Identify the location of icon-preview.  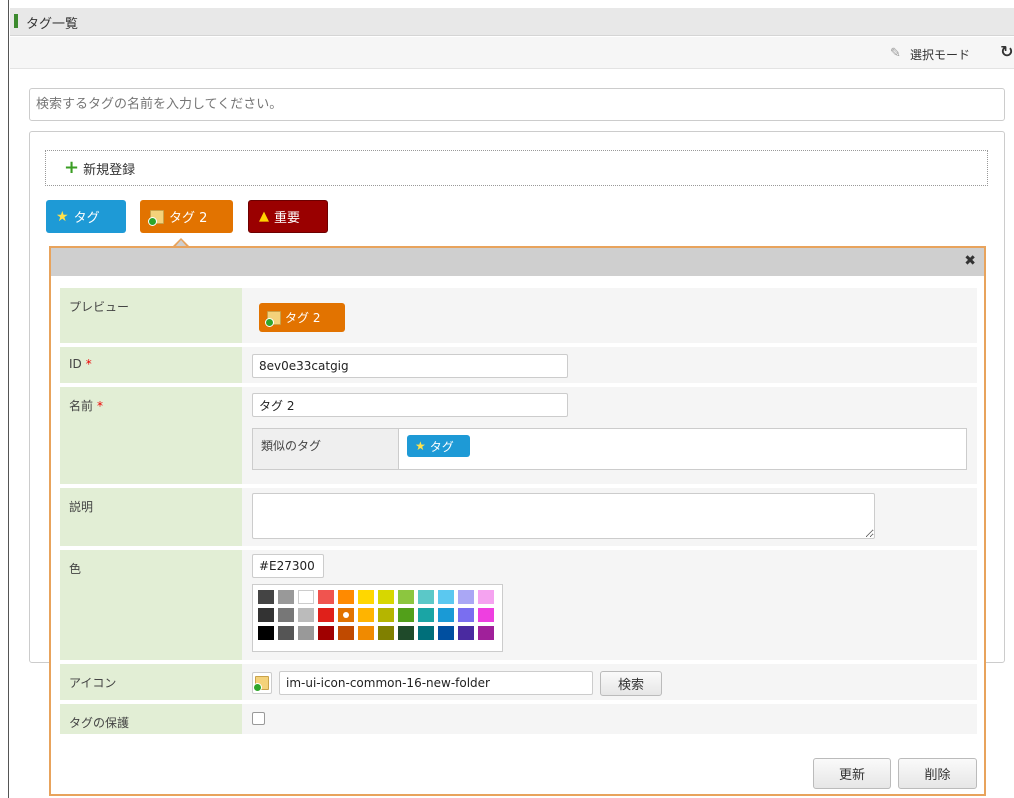
(262, 683).